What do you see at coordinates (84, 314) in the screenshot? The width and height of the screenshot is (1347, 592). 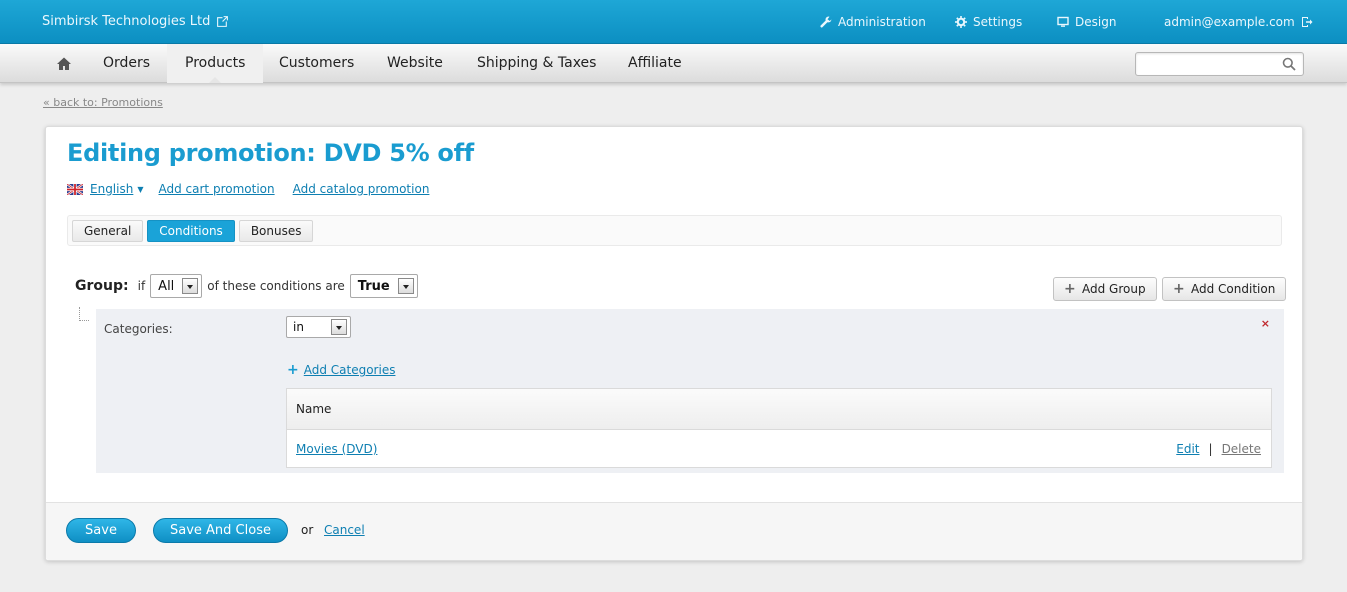 I see `tree-connector` at bounding box center [84, 314].